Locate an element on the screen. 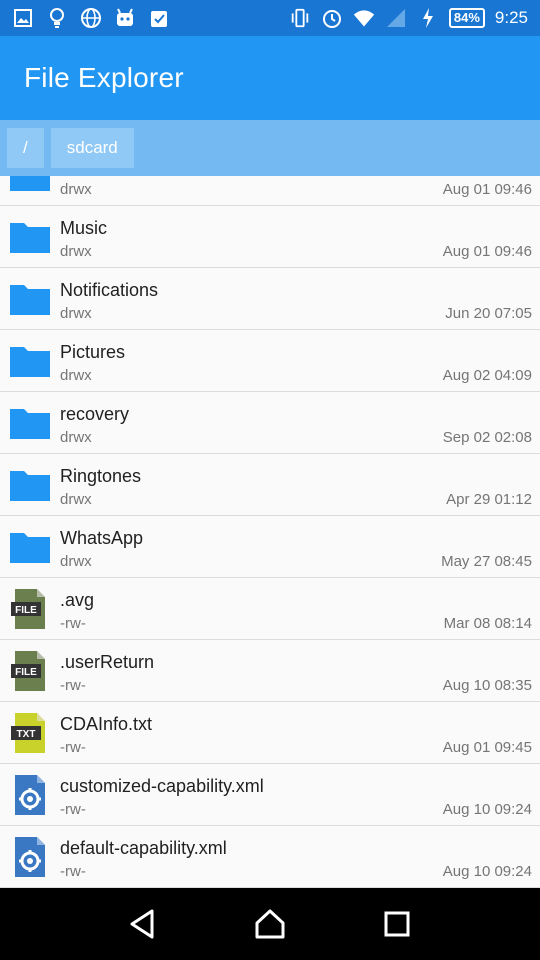 The width and height of the screenshot is (540, 960). file-row: Music drwx Aug 01 09:46 is located at coordinates (270, 237).